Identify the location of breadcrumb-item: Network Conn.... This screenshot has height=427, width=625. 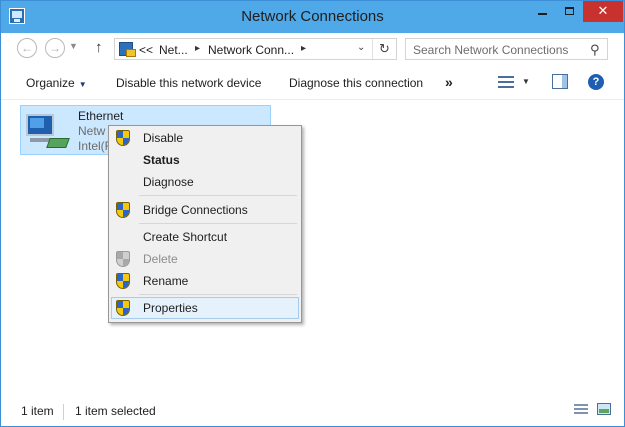
(251, 50).